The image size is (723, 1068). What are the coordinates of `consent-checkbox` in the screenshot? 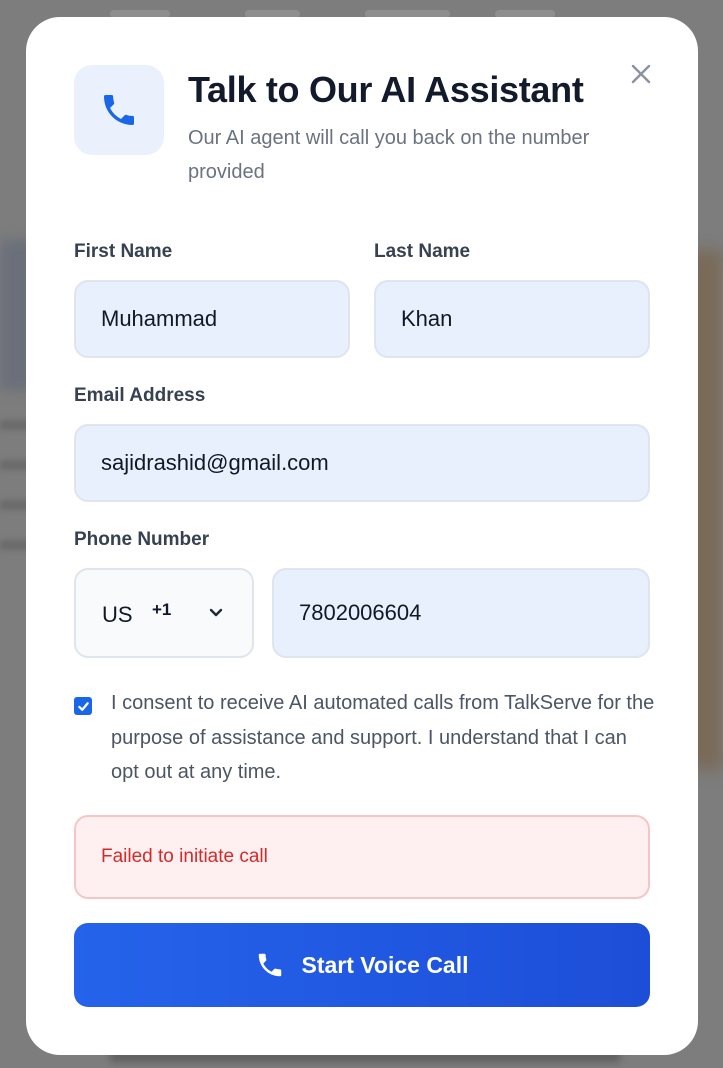 It's located at (83, 706).